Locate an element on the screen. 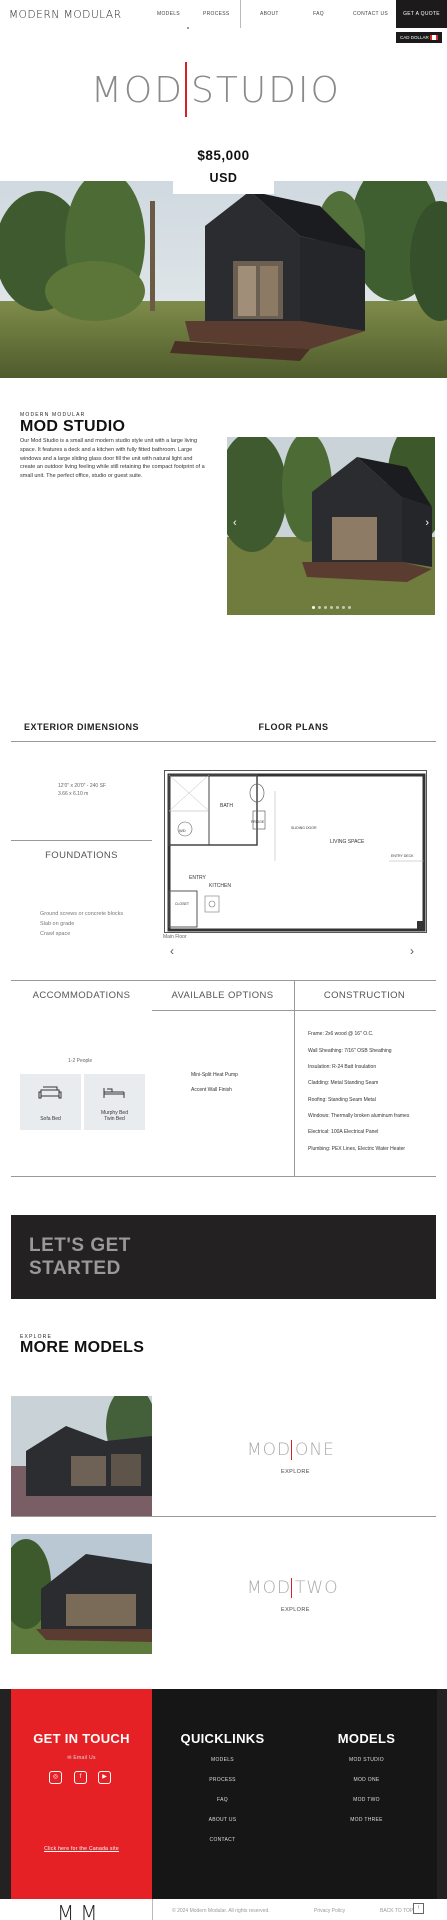  plan-room-label: LIVING SPACE is located at coordinates (347, 842).